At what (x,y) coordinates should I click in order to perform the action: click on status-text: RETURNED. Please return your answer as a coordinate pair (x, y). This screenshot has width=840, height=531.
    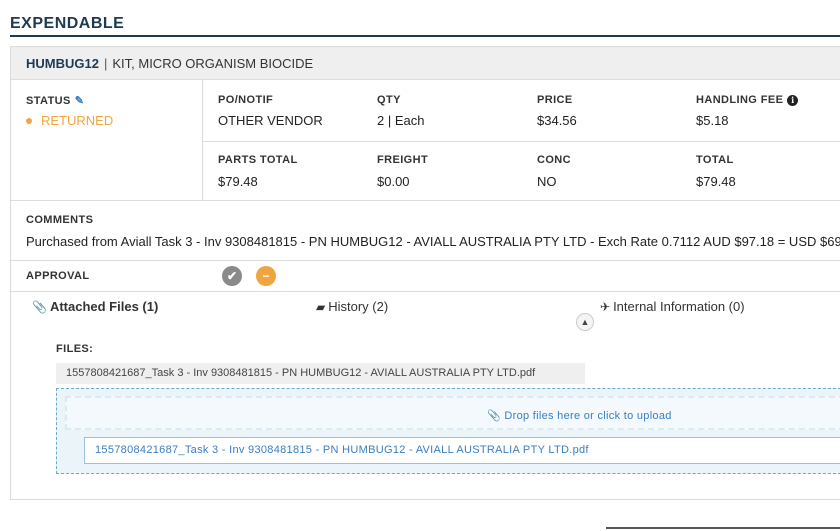
    Looking at the image, I should click on (77, 120).